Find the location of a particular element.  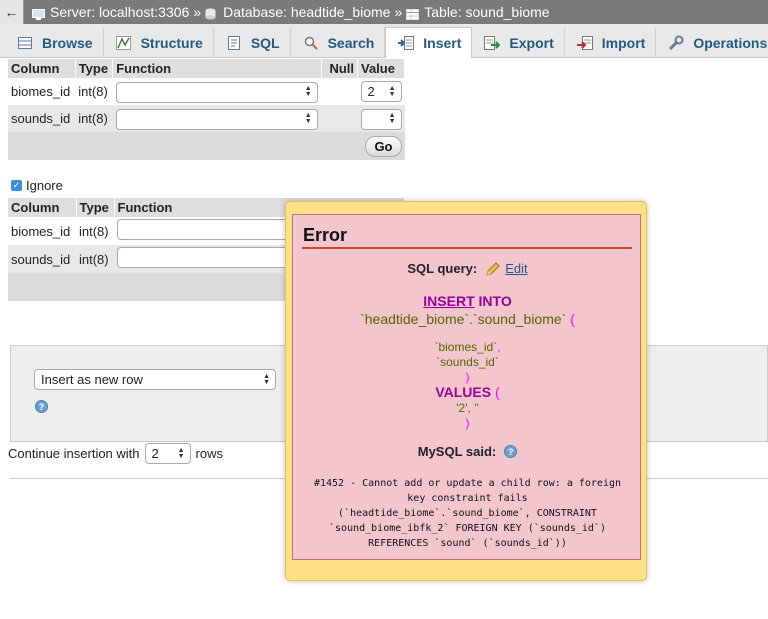

error-title: Error is located at coordinates (325, 235).